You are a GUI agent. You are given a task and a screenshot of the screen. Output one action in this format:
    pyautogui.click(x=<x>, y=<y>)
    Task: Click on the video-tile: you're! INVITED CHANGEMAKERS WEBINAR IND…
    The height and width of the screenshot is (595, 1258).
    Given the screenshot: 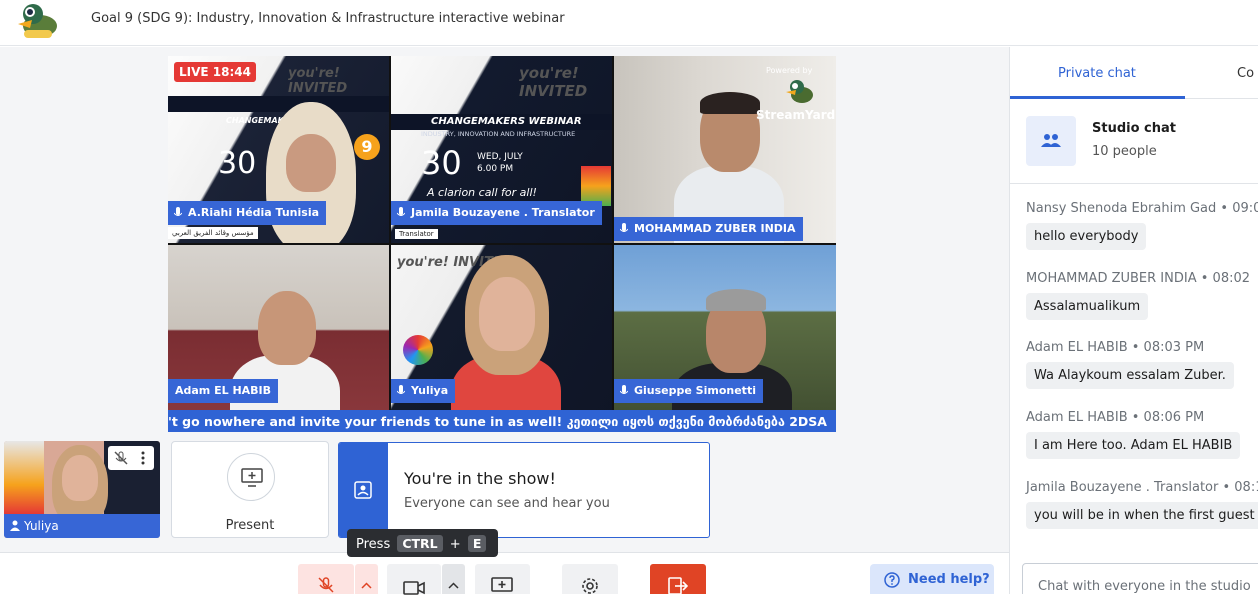 What is the action you would take?
    pyautogui.click(x=501, y=149)
    